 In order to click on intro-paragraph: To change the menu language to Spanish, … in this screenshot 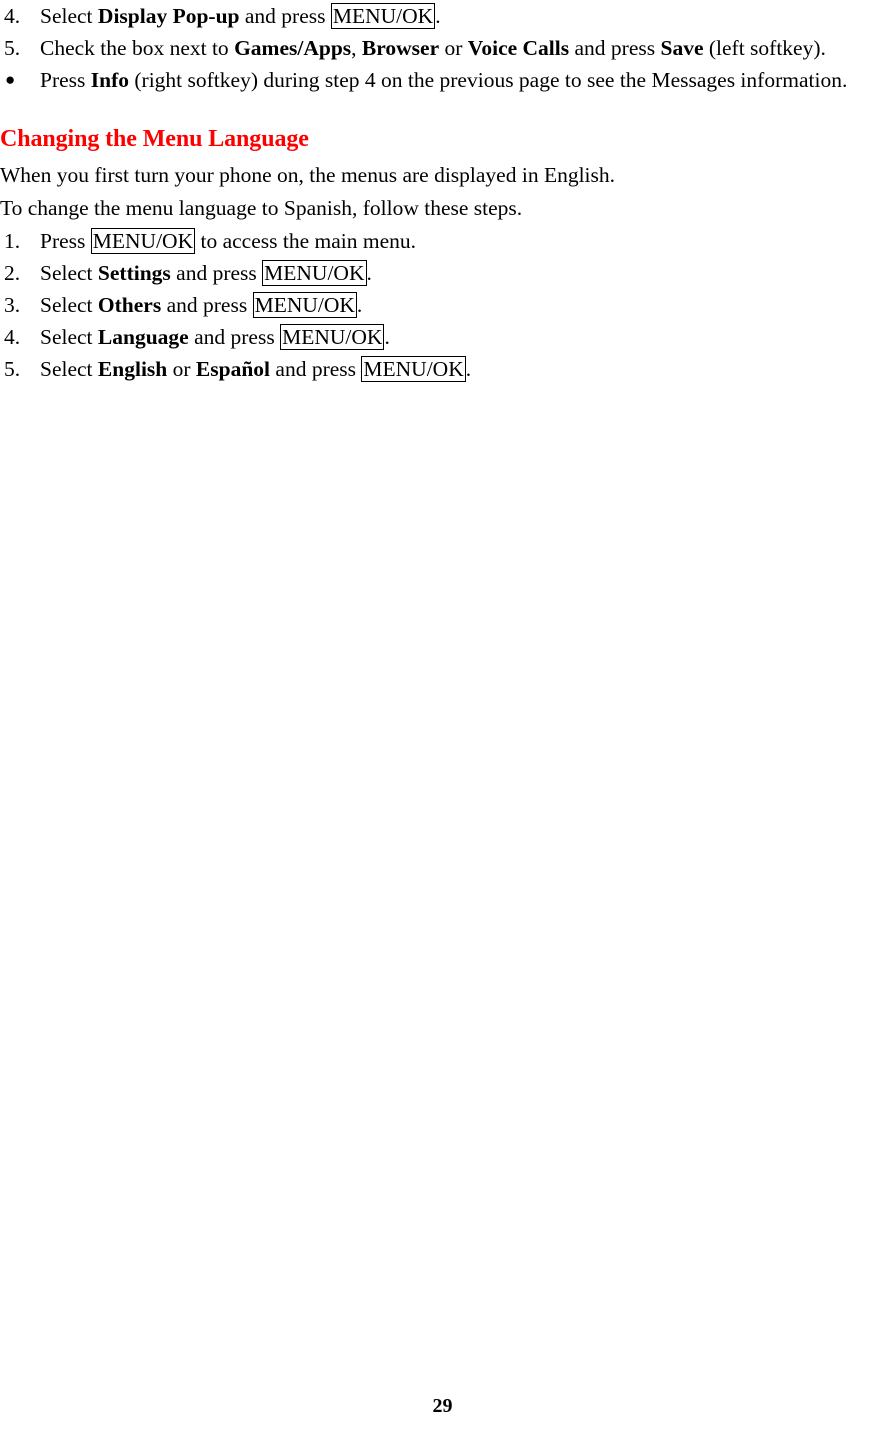, I will do `click(261, 208)`.